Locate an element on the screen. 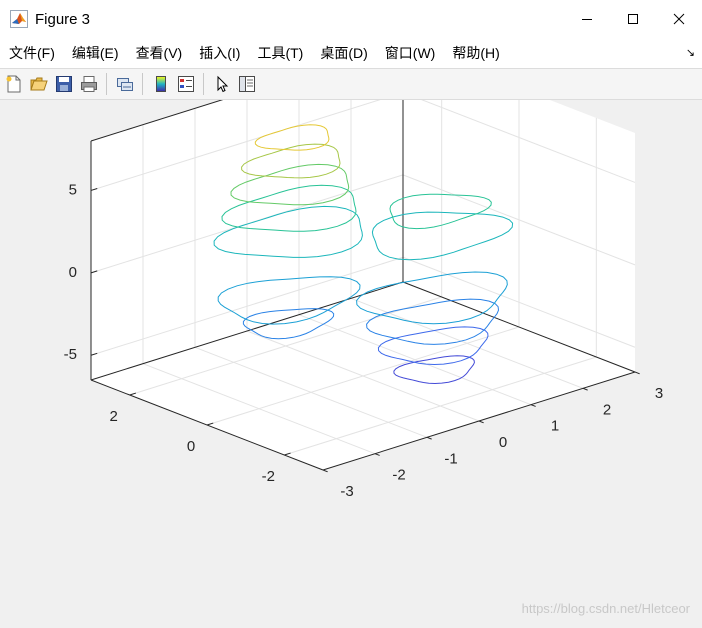 Image resolution: width=702 pixels, height=628 pixels. menu-help: 帮助(H) is located at coordinates (475, 53).